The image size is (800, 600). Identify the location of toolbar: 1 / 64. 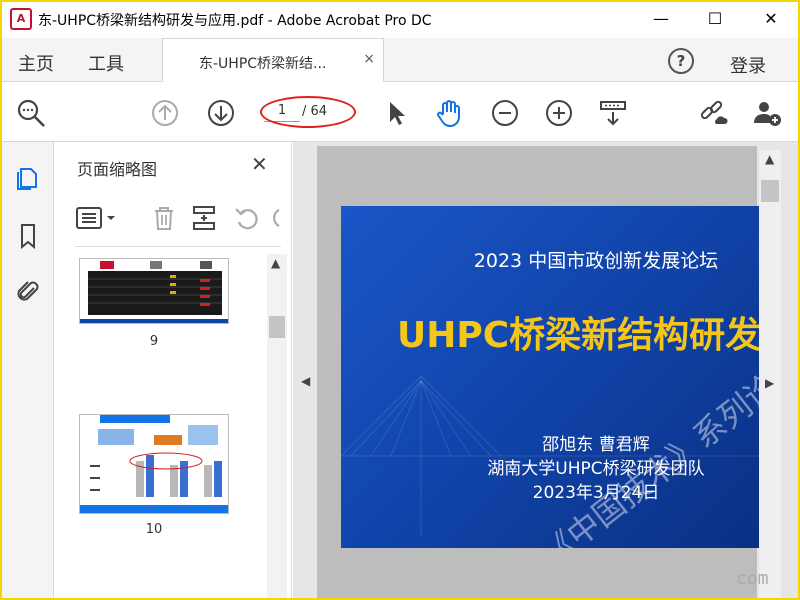
(400, 112).